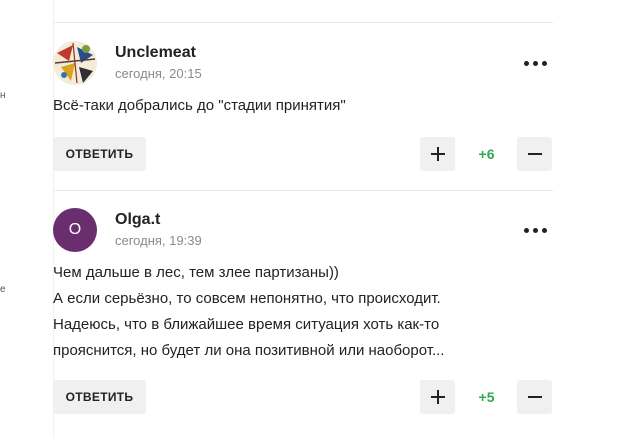 The image size is (618, 438). What do you see at coordinates (3, 289) in the screenshot?
I see `left-edge-text-fragment: е` at bounding box center [3, 289].